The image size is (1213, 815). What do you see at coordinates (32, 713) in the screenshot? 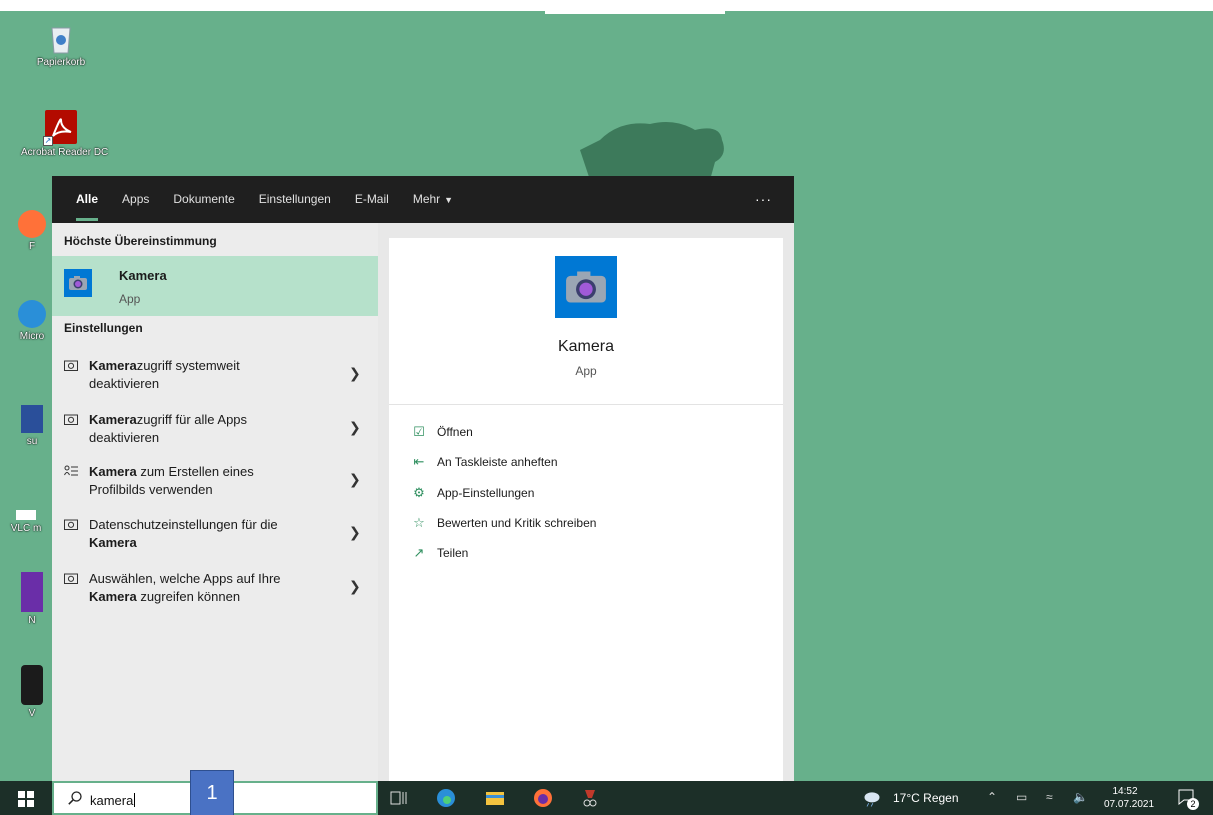
I see `desktop-icon-label: V` at bounding box center [32, 713].